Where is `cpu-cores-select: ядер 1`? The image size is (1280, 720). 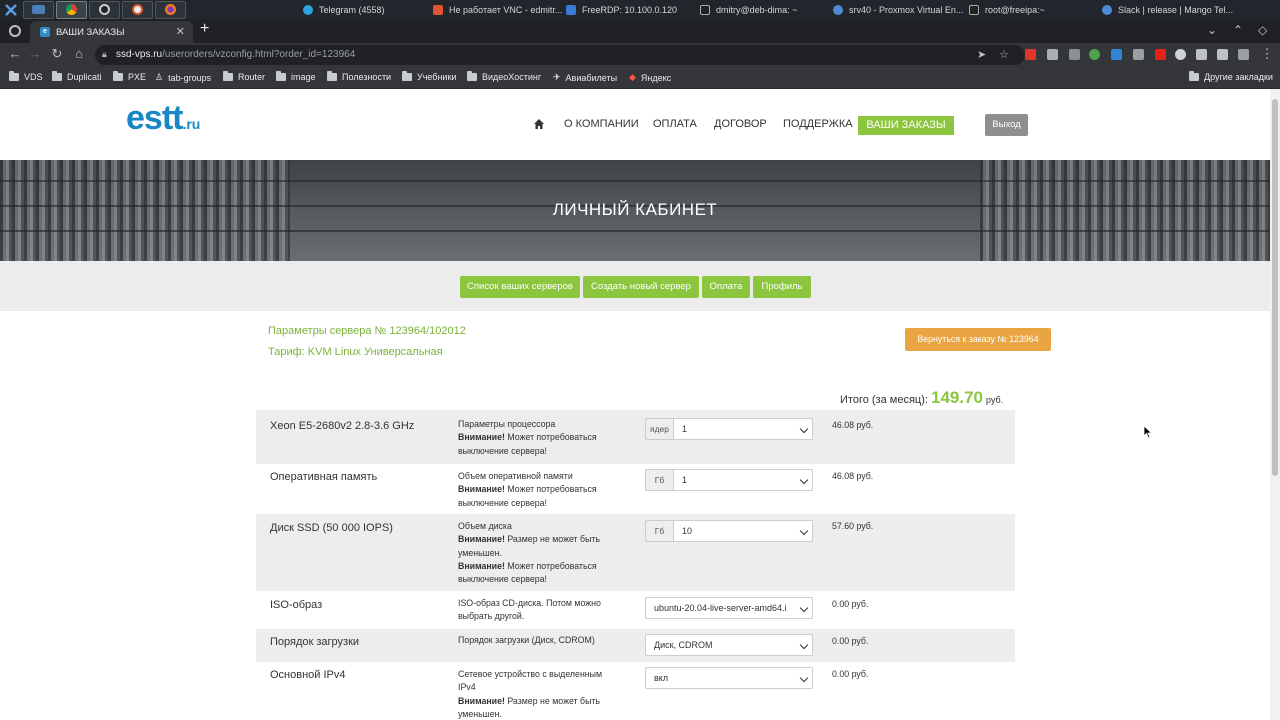 cpu-cores-select: ядер 1 is located at coordinates (729, 429).